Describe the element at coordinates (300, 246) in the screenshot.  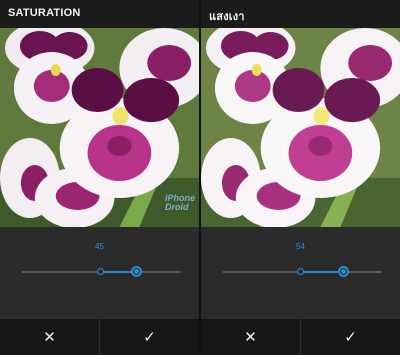
I see `slider-value: 54` at that location.